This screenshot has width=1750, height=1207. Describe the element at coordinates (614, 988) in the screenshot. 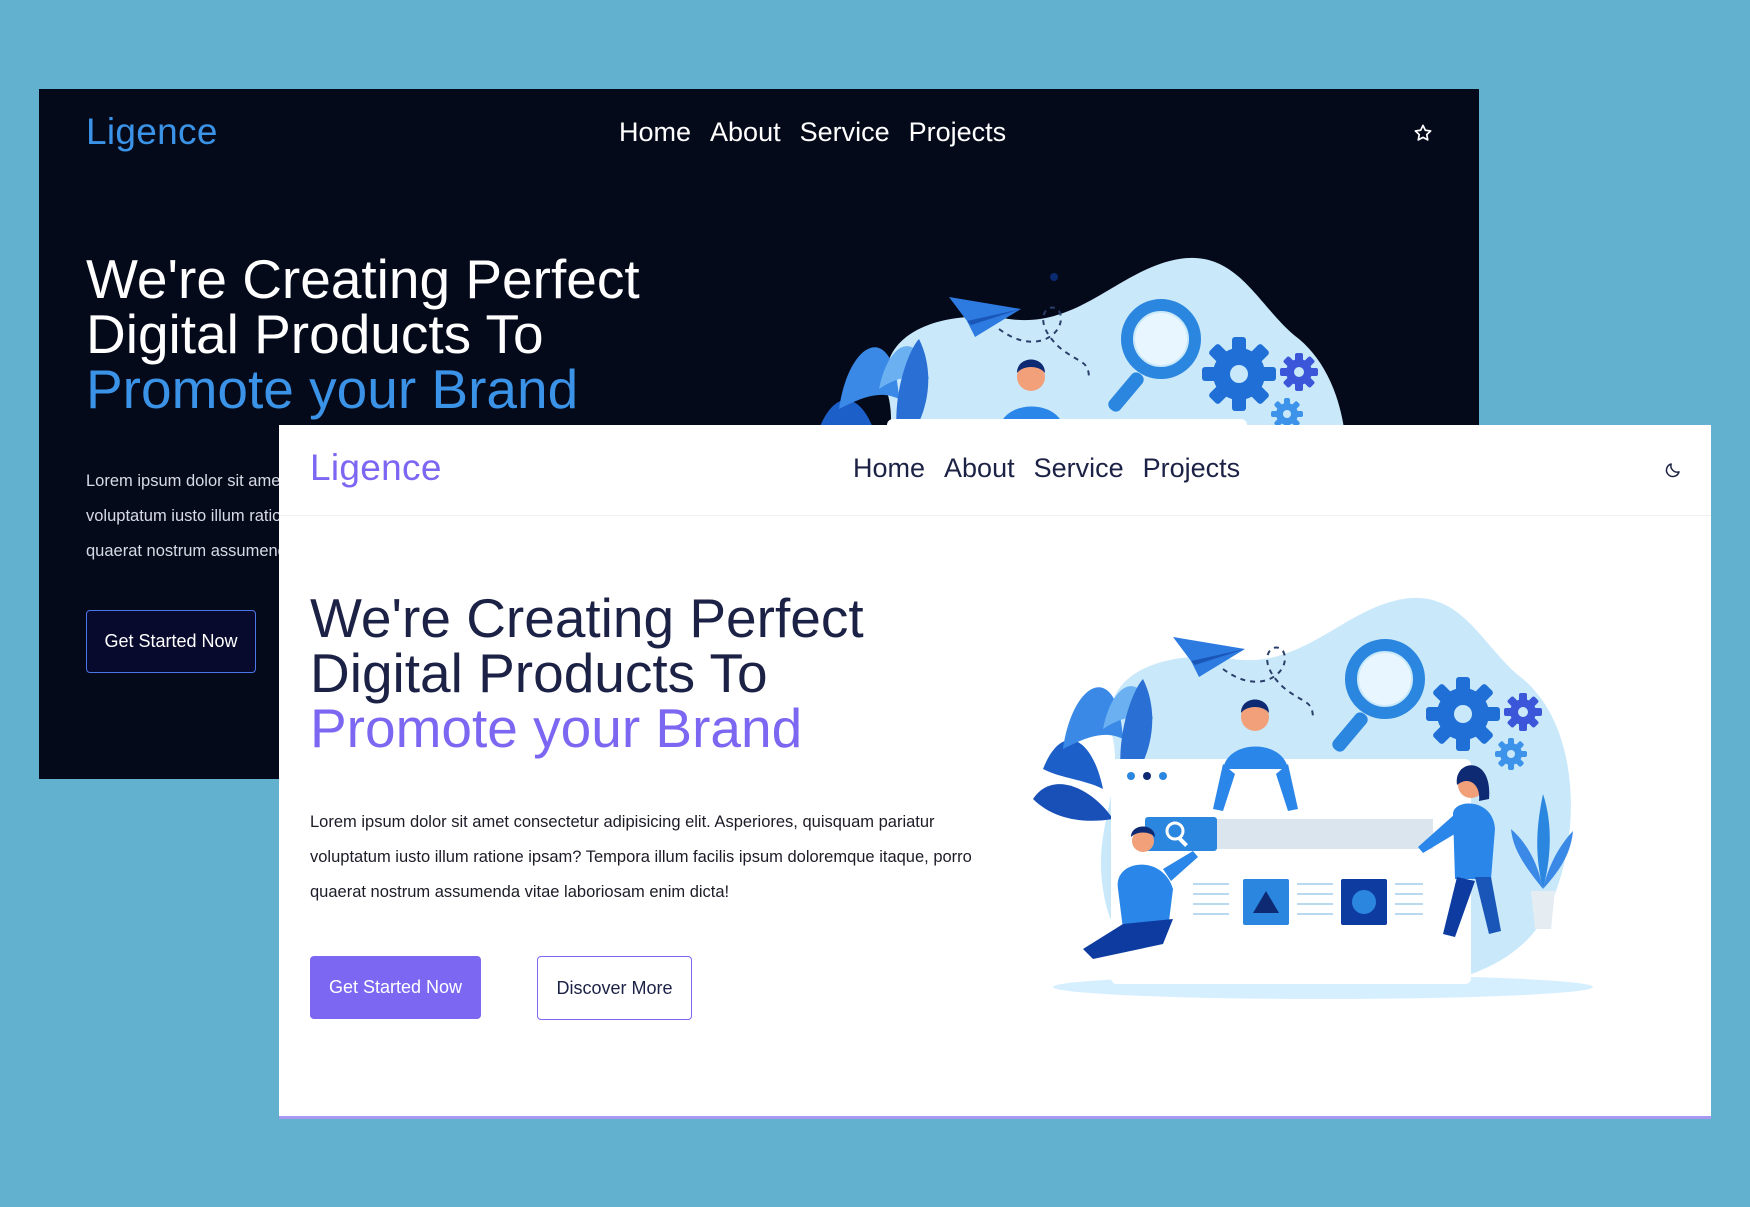

I see `discover-more-button: Discover More` at that location.